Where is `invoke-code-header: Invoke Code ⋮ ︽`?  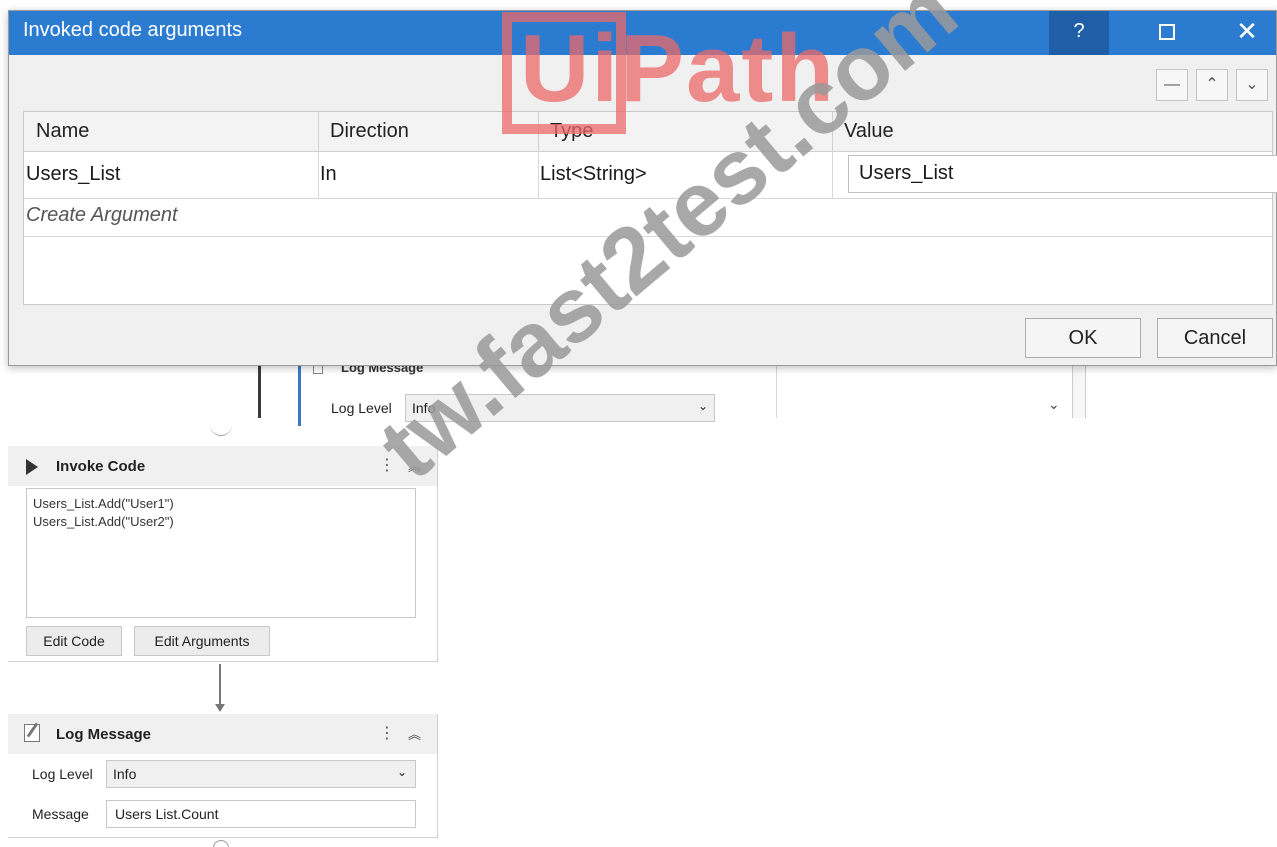
invoke-code-header: Invoke Code ⋮ ︽ is located at coordinates (222, 466).